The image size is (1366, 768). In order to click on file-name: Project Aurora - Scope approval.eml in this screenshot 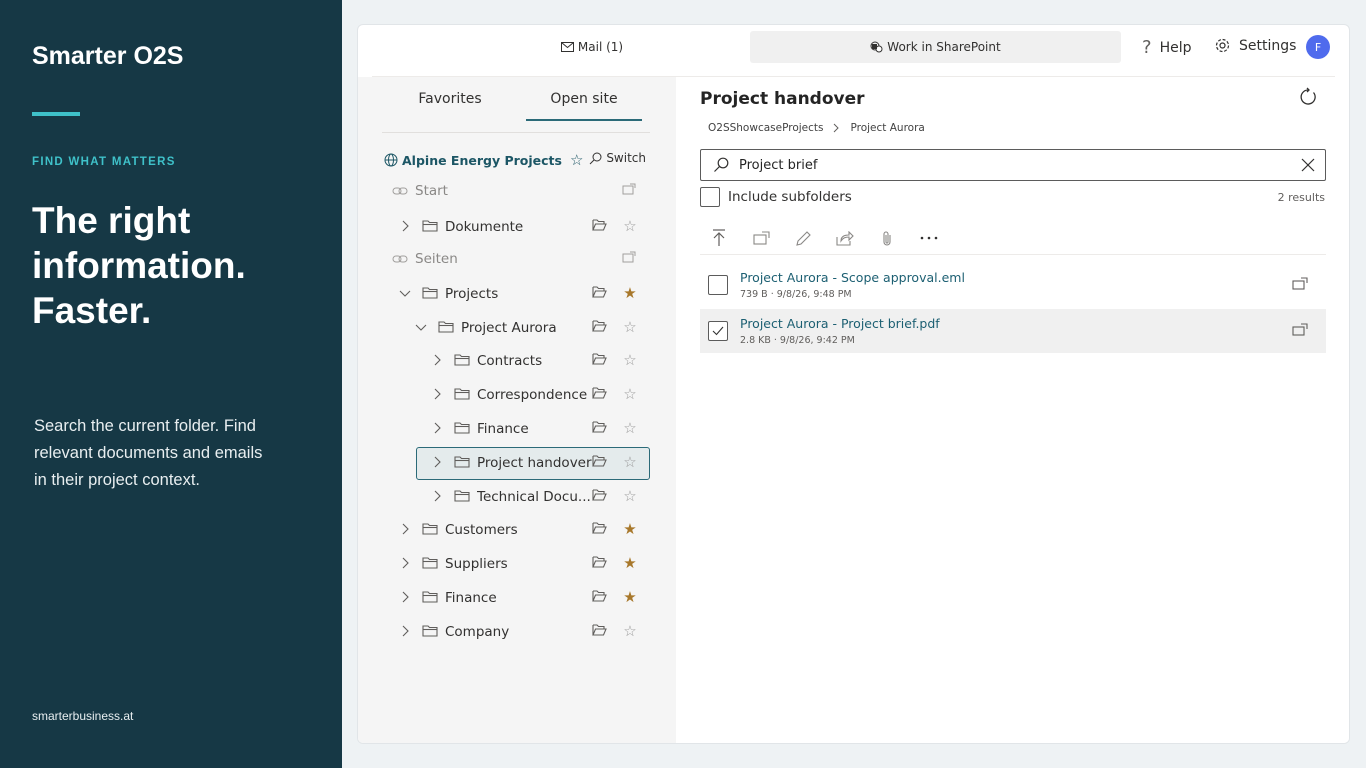, I will do `click(852, 277)`.